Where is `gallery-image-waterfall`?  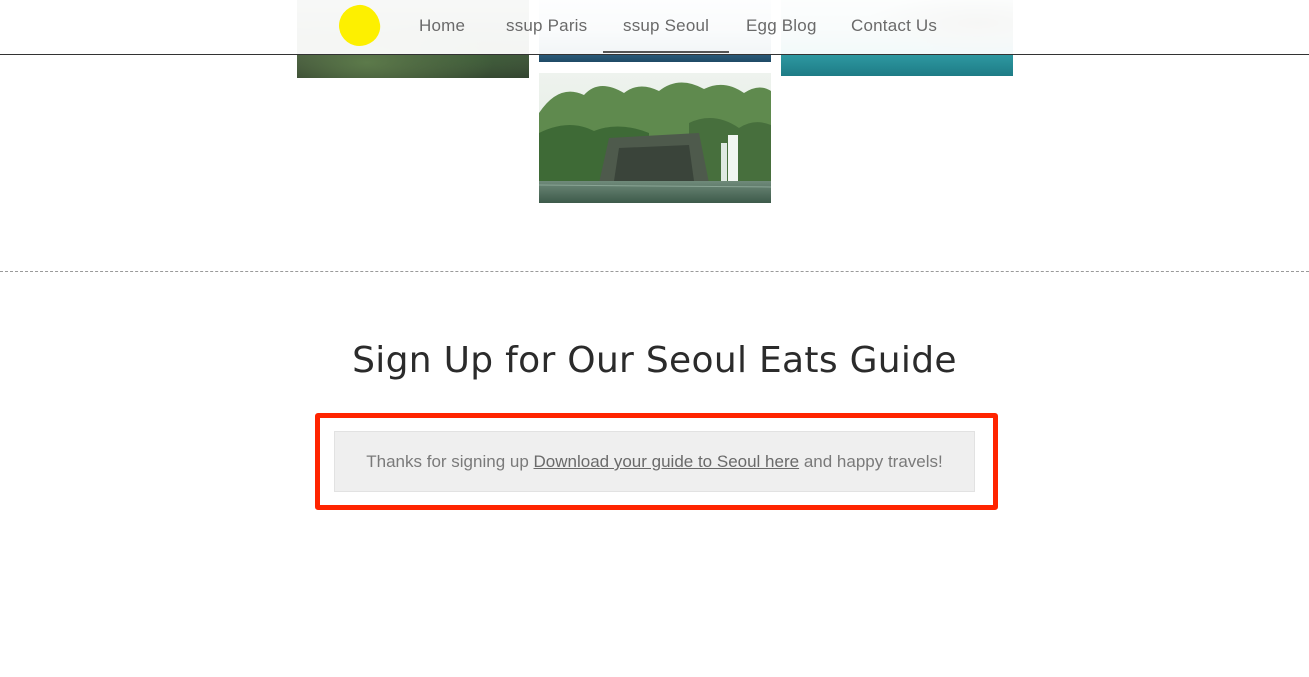
gallery-image-waterfall is located at coordinates (655, 138).